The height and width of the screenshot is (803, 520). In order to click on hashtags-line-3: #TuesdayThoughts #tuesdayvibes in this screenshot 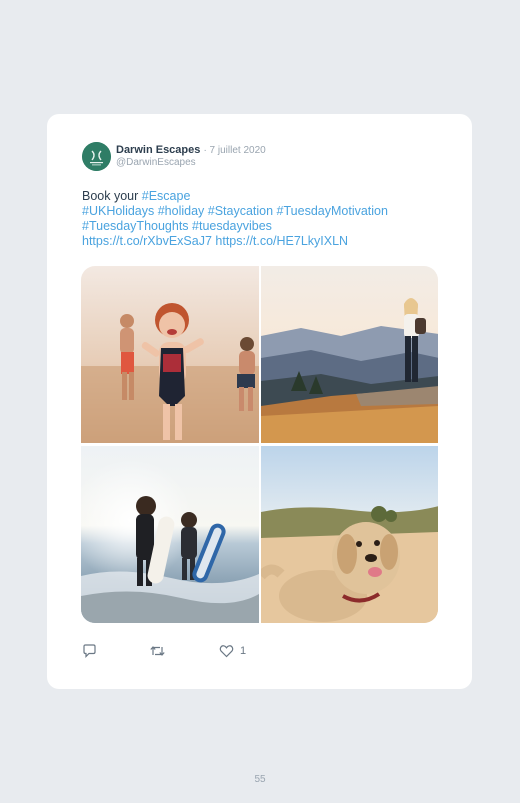, I will do `click(267, 226)`.